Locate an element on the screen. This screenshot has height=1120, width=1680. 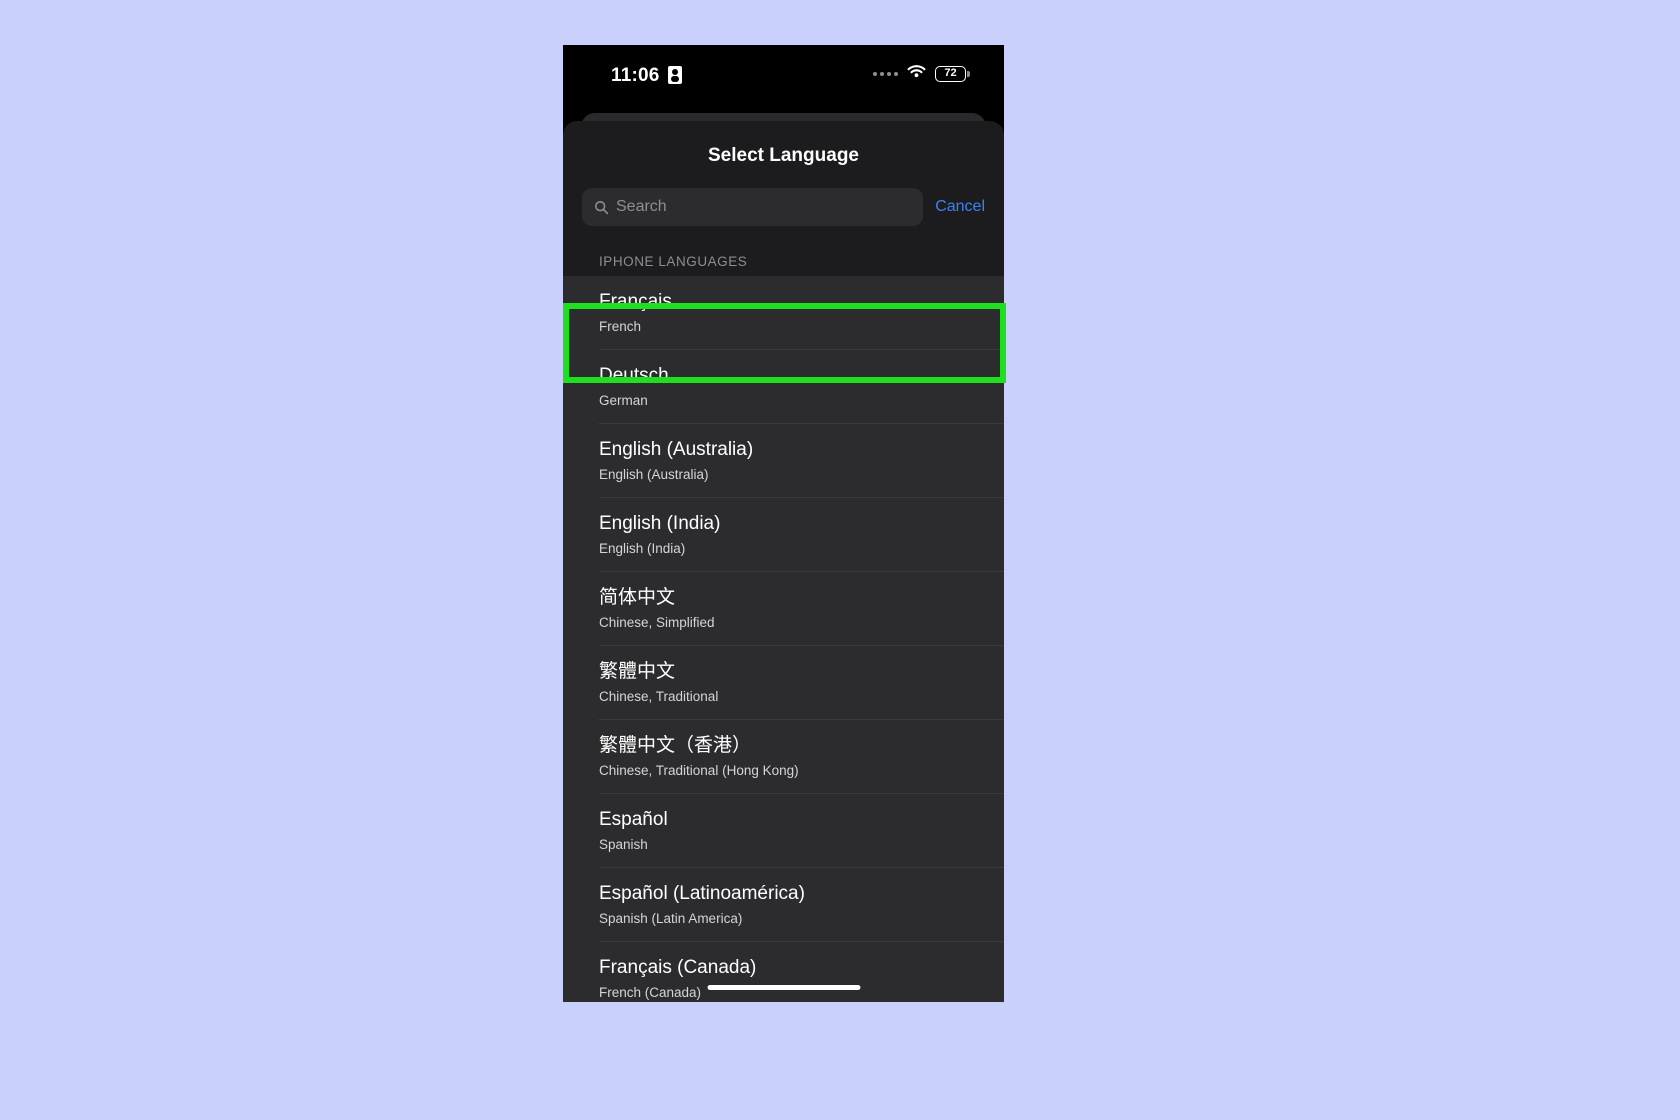
language-native-name: Español (Latinoamérica) is located at coordinates (702, 893).